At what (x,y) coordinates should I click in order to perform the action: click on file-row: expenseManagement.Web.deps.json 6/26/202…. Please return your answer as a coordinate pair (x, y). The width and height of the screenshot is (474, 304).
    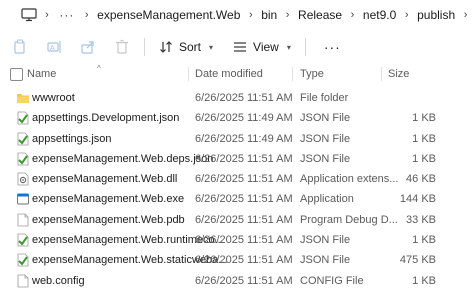
    Looking at the image, I should click on (237, 159).